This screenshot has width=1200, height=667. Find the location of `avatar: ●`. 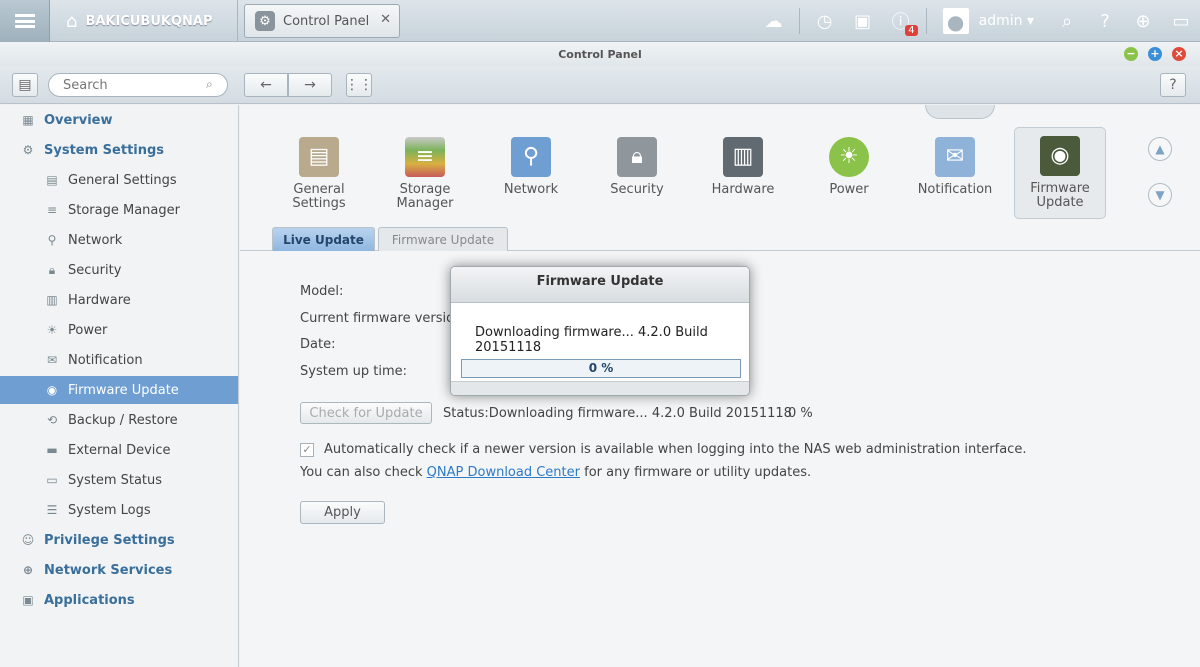

avatar: ● is located at coordinates (955, 21).